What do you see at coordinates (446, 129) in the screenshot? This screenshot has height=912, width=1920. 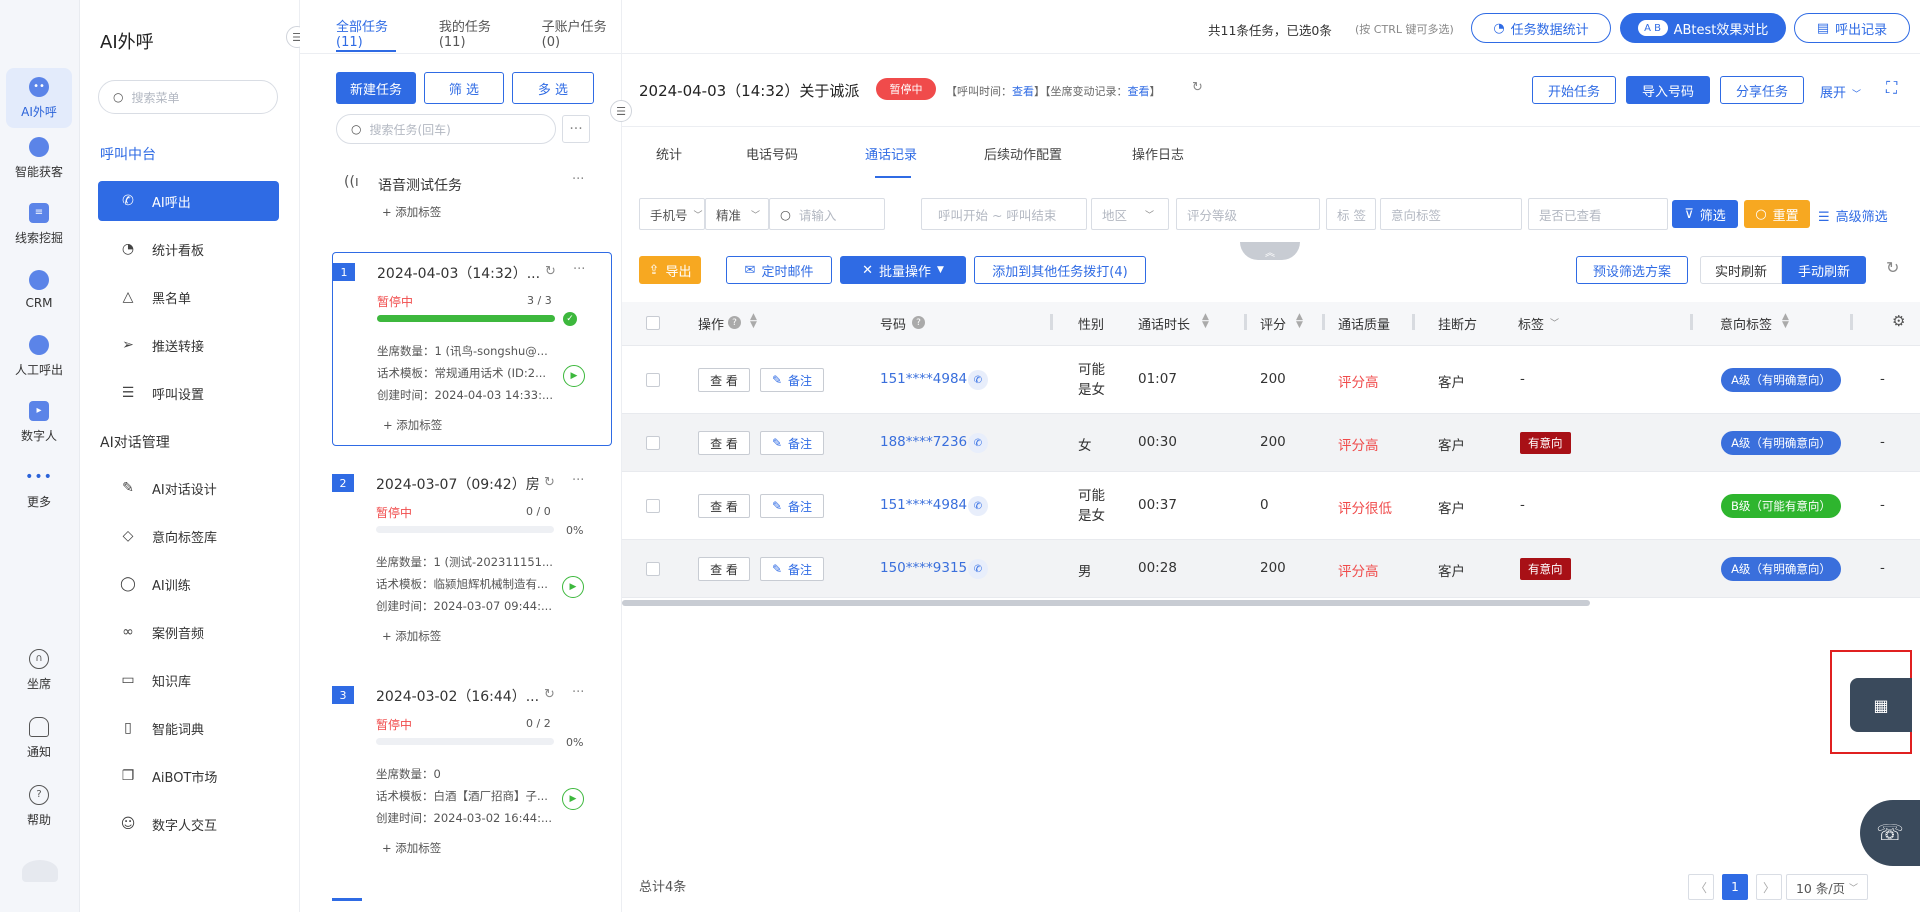 I see `task-search-input: ○ 搜索任务(回车)` at bounding box center [446, 129].